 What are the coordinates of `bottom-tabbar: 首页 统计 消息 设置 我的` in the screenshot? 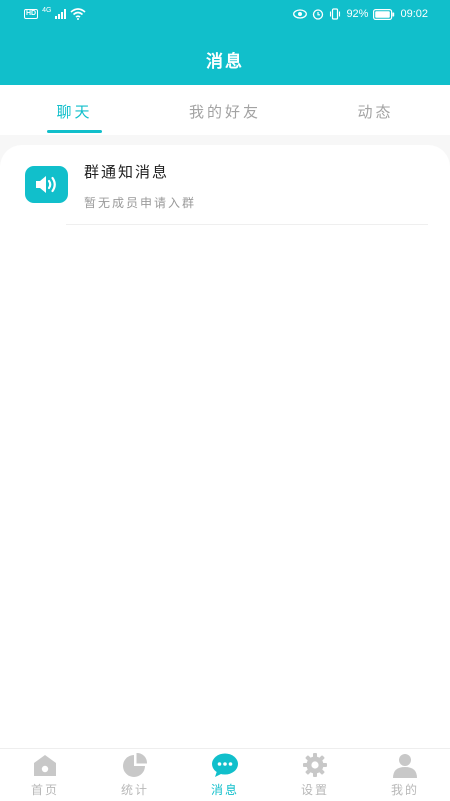 It's located at (225, 774).